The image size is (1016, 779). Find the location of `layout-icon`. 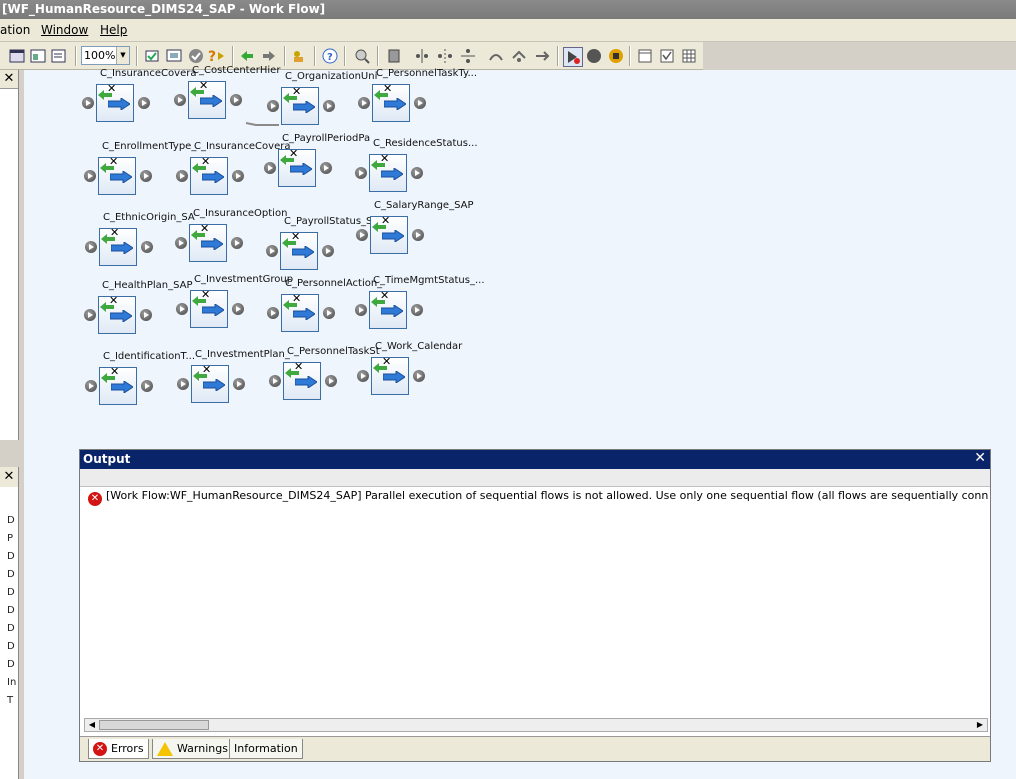

layout-icon is located at coordinates (38, 56).